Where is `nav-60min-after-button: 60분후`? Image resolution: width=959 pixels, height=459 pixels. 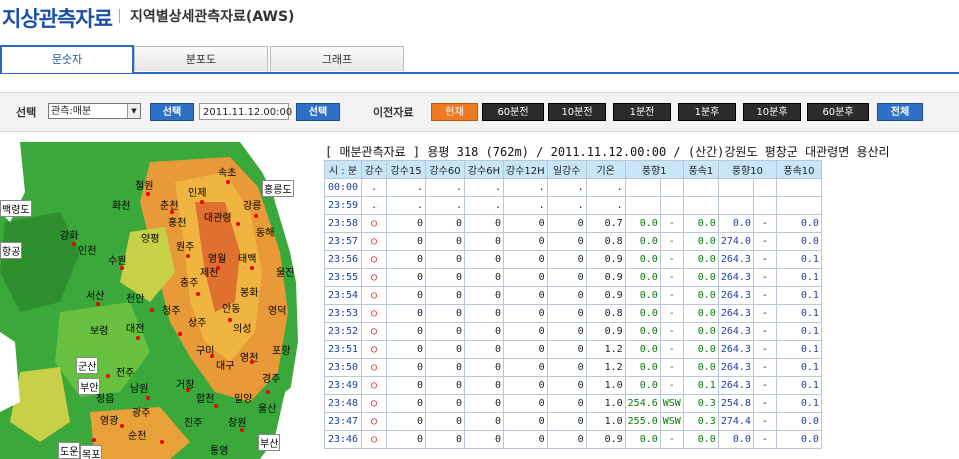
nav-60min-after-button: 60분후 is located at coordinates (838, 112).